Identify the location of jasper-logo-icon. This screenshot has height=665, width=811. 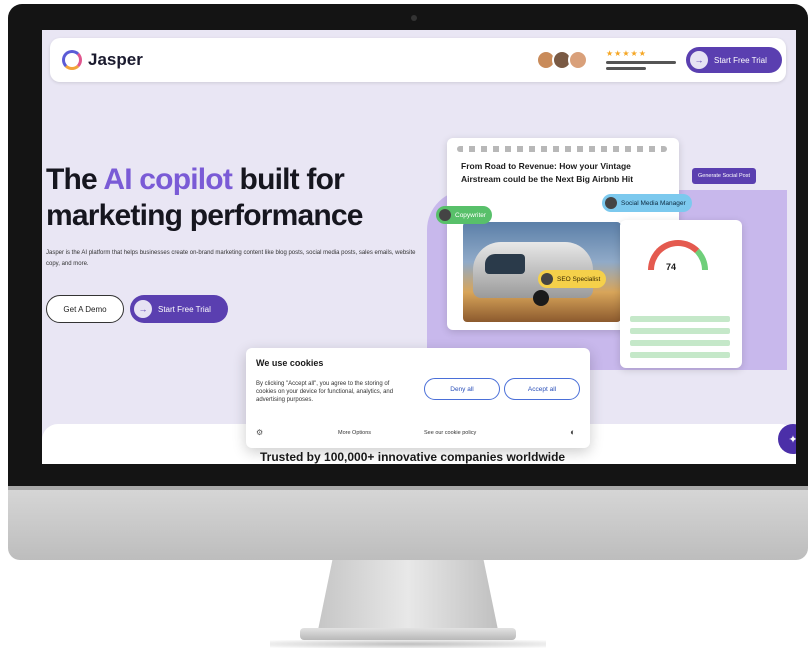
(72, 60).